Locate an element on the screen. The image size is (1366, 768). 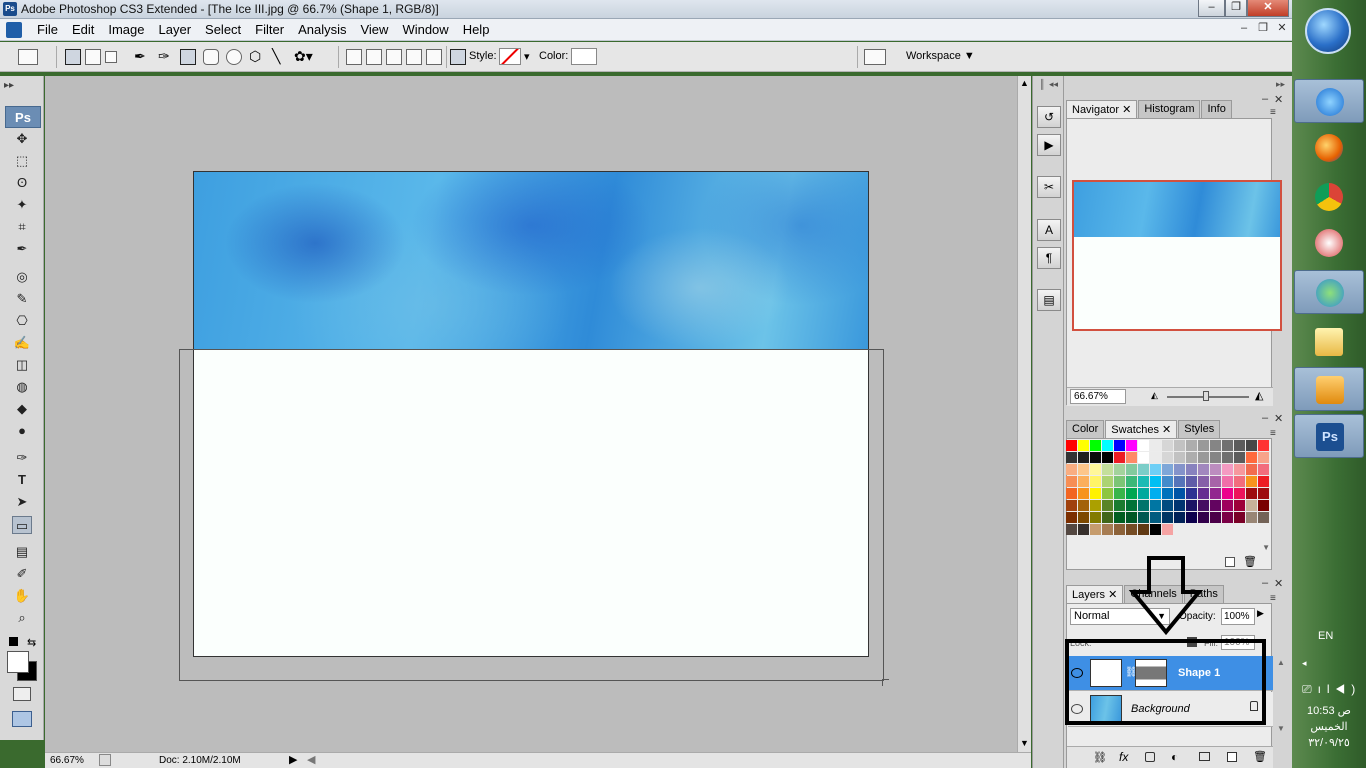
move-tool-icon: ✥ is located at coordinates (22, 139).